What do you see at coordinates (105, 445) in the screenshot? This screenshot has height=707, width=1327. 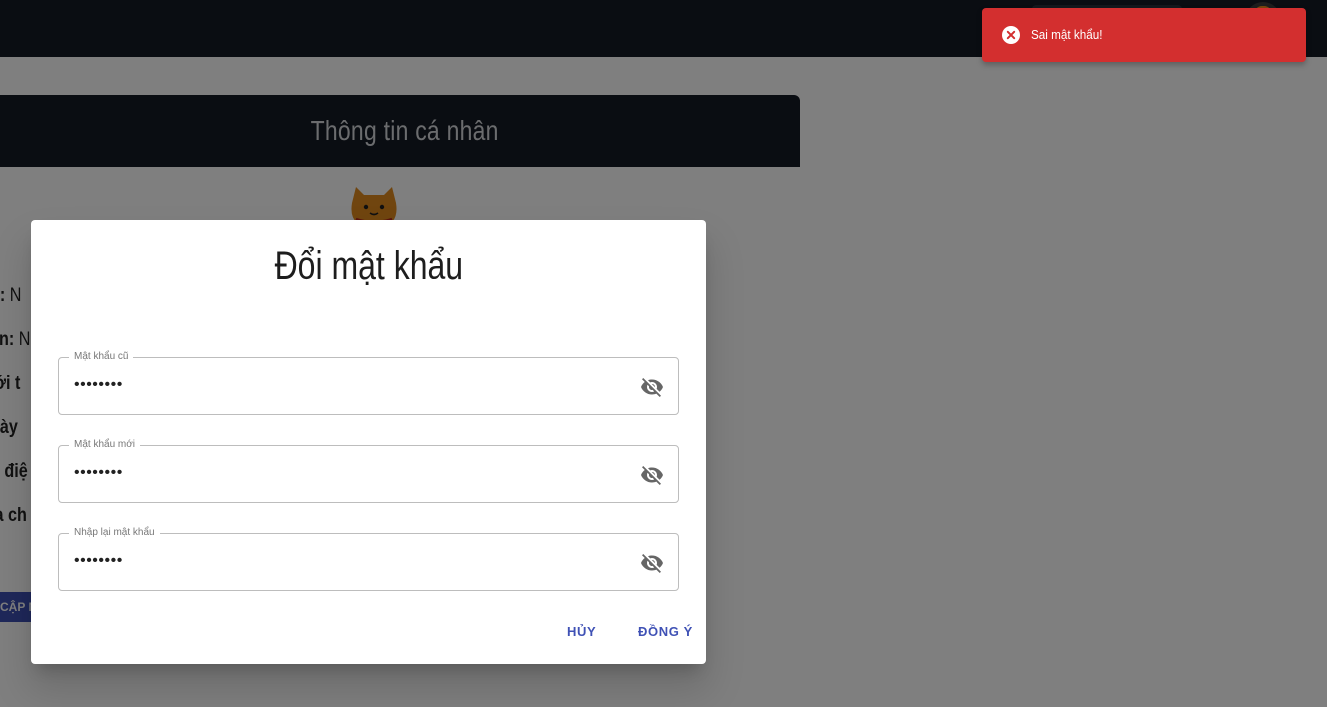 I see `new-password-label: Mật khẩu mới` at bounding box center [105, 445].